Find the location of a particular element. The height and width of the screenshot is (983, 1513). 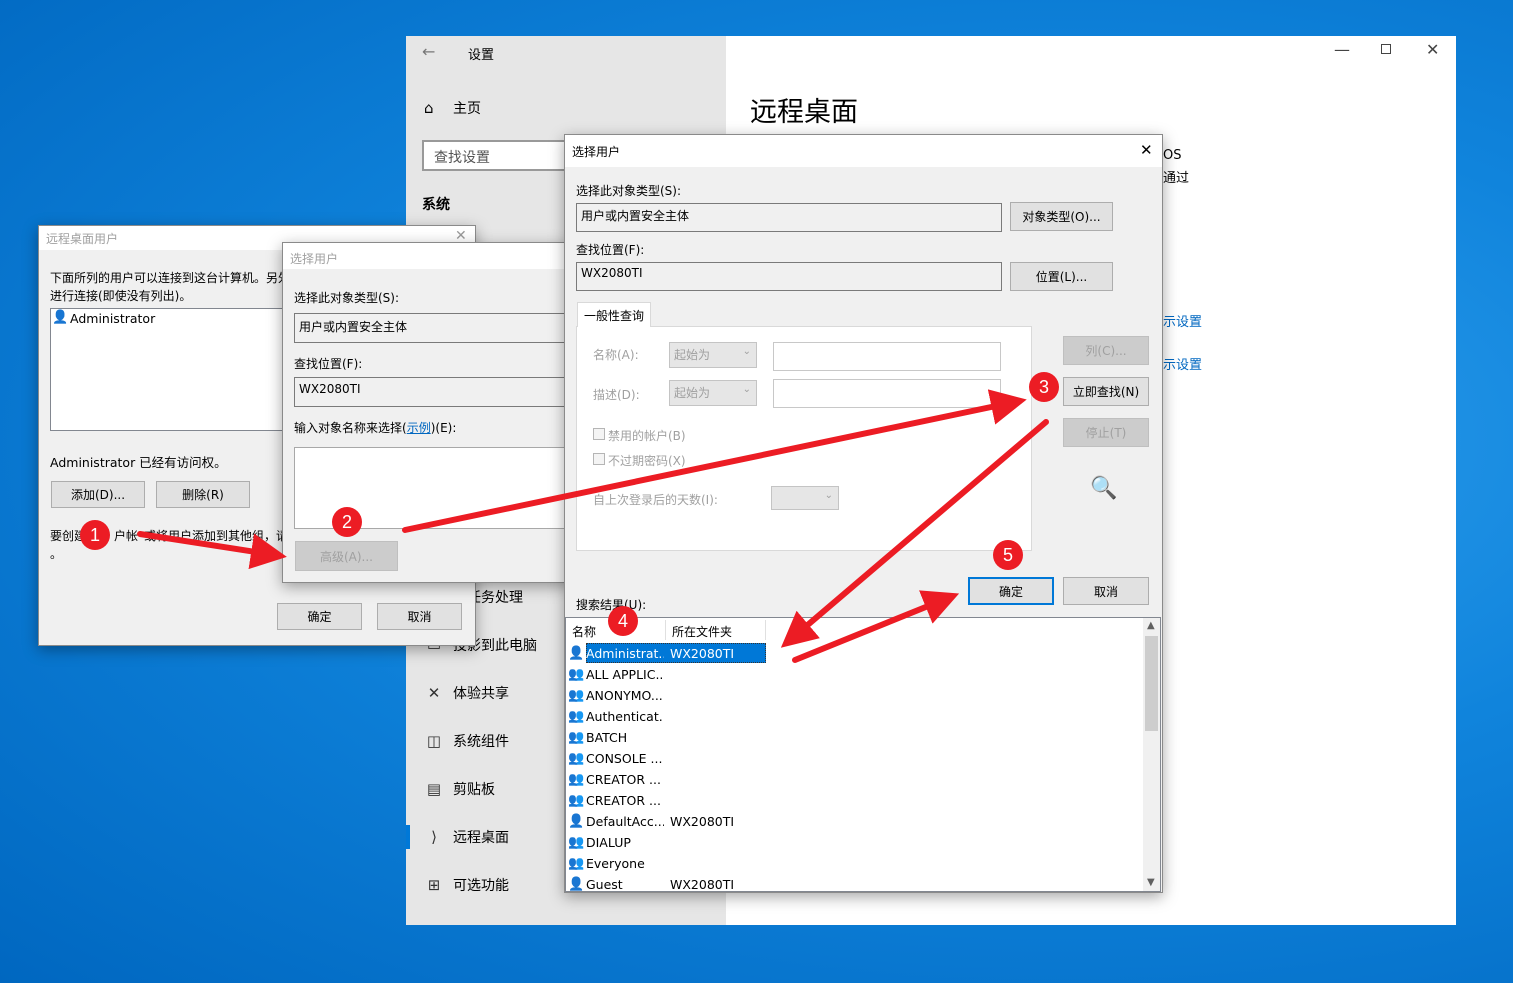

step-marker-1: 1 is located at coordinates (95, 535).